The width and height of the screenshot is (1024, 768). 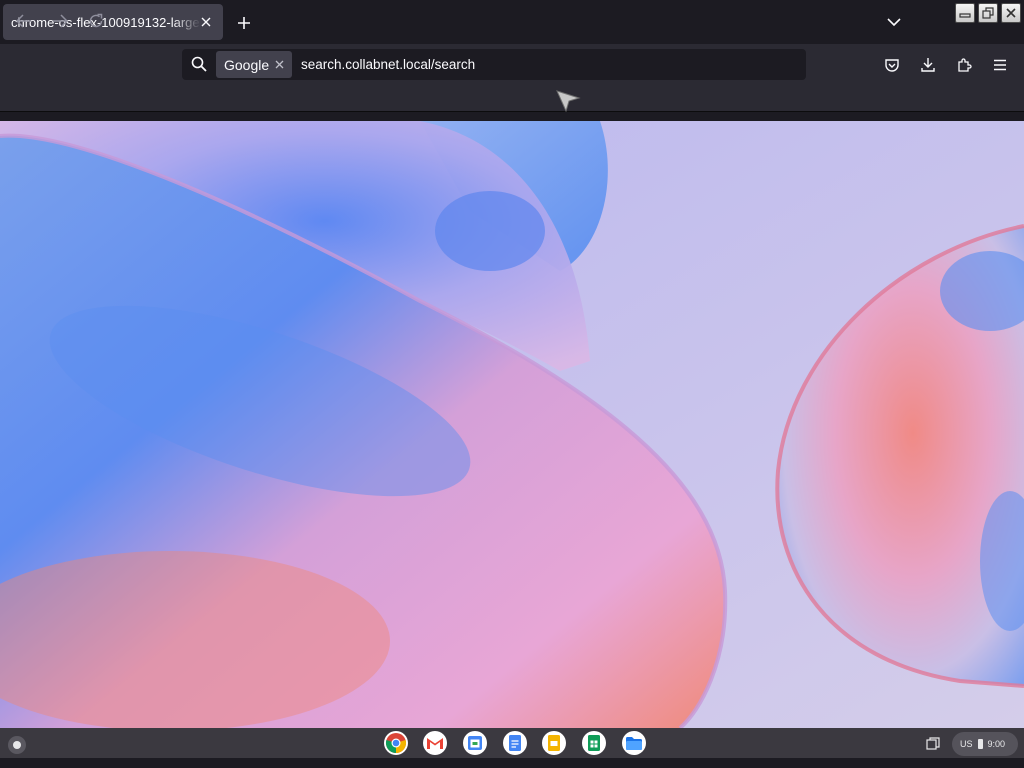 I want to click on slides-icon, so click(x=554, y=743).